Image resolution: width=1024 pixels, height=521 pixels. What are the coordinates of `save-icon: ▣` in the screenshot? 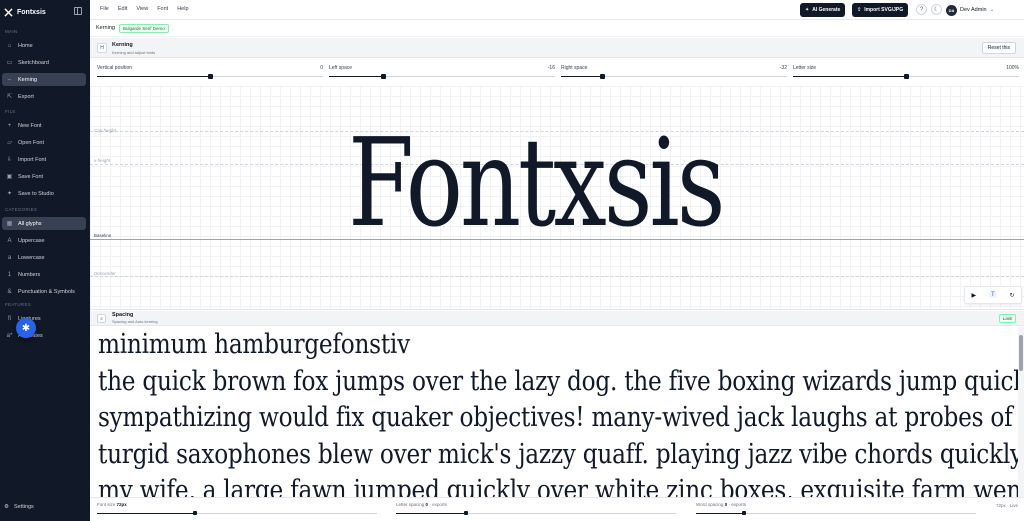 It's located at (9, 177).